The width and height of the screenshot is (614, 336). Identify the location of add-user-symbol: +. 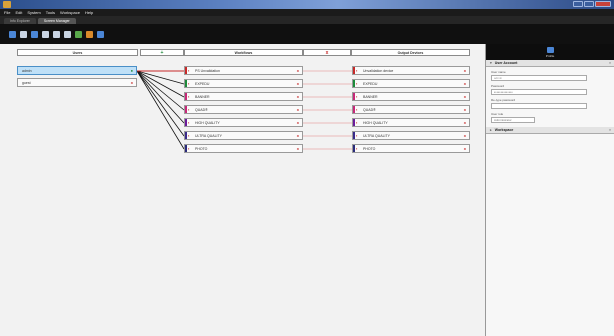
(162, 52).